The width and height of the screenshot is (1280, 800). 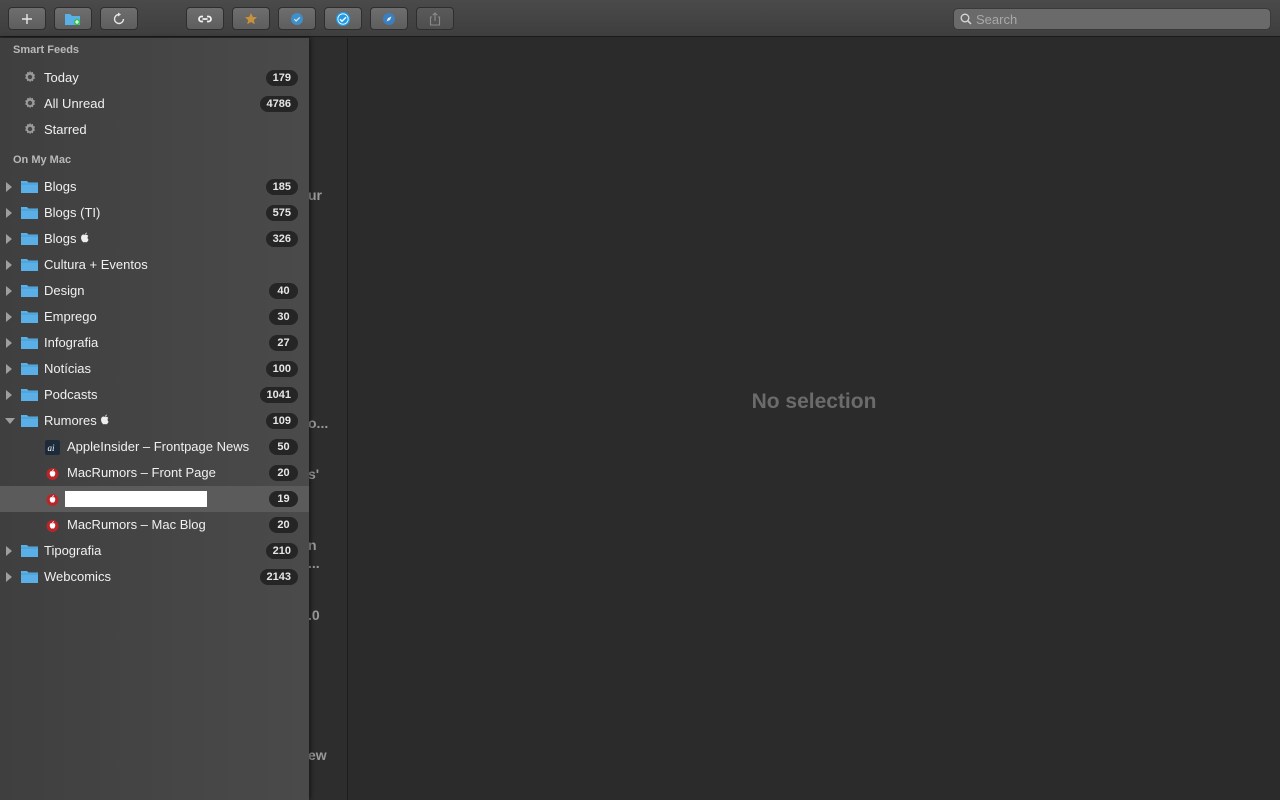 I want to click on star-icon, so click(x=251, y=18).